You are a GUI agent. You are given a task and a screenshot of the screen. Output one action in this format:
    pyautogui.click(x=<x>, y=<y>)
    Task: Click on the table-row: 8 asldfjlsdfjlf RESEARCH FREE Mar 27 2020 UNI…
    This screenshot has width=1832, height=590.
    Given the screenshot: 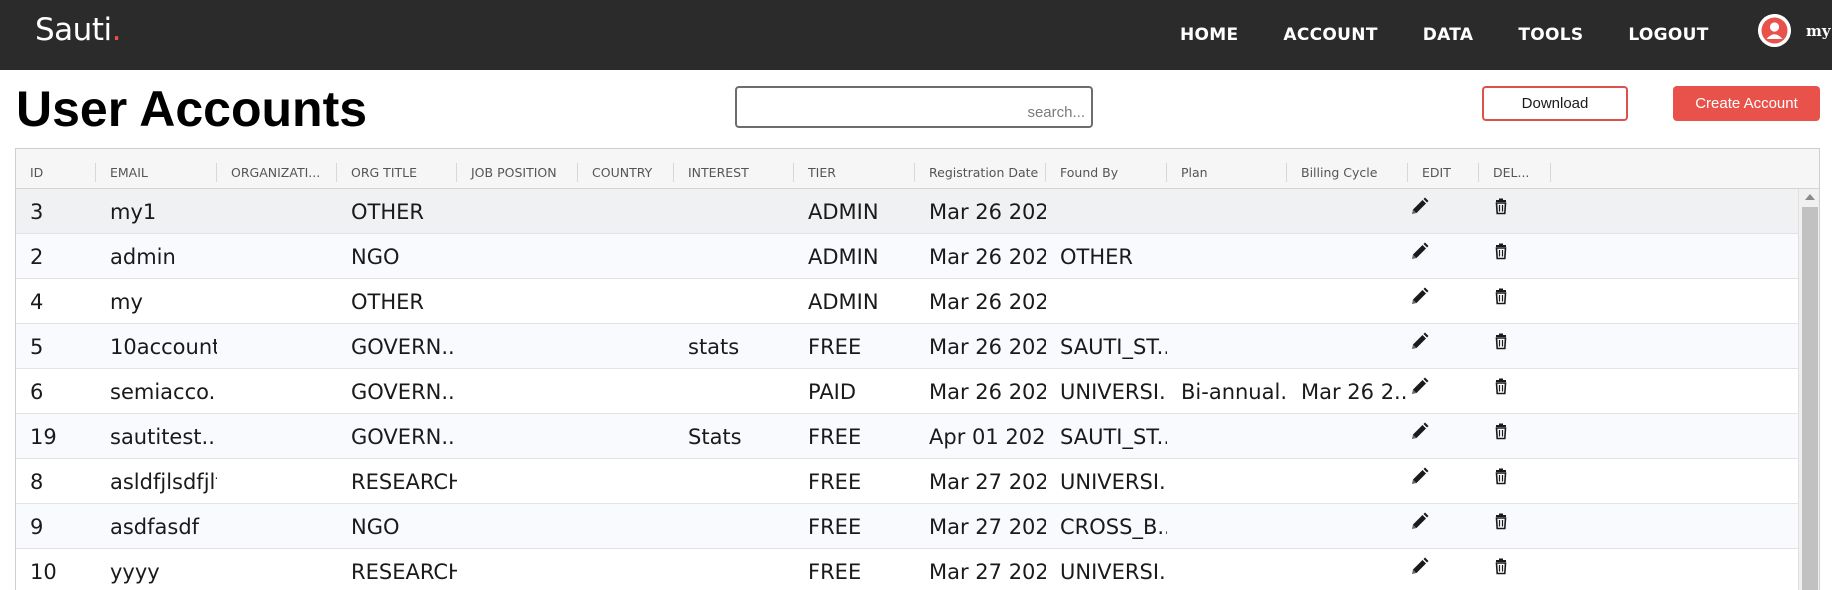 What is the action you would take?
    pyautogui.click(x=907, y=481)
    